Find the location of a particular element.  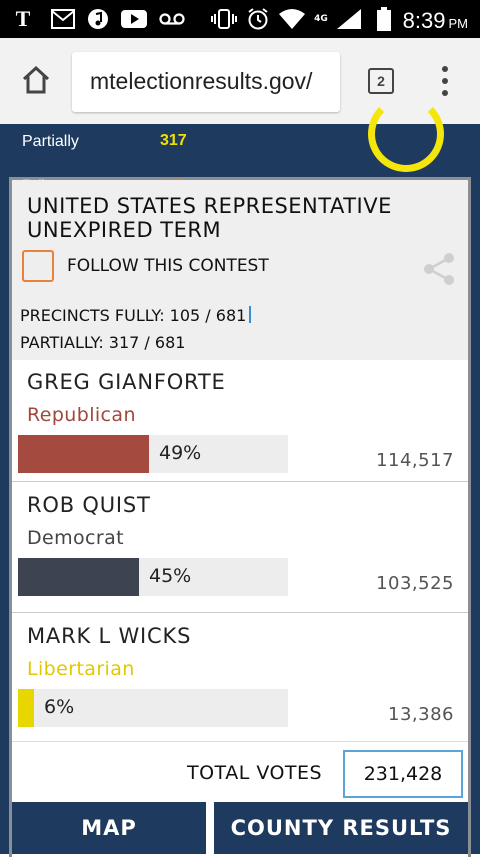

vote-percent: 49% is located at coordinates (180, 453).